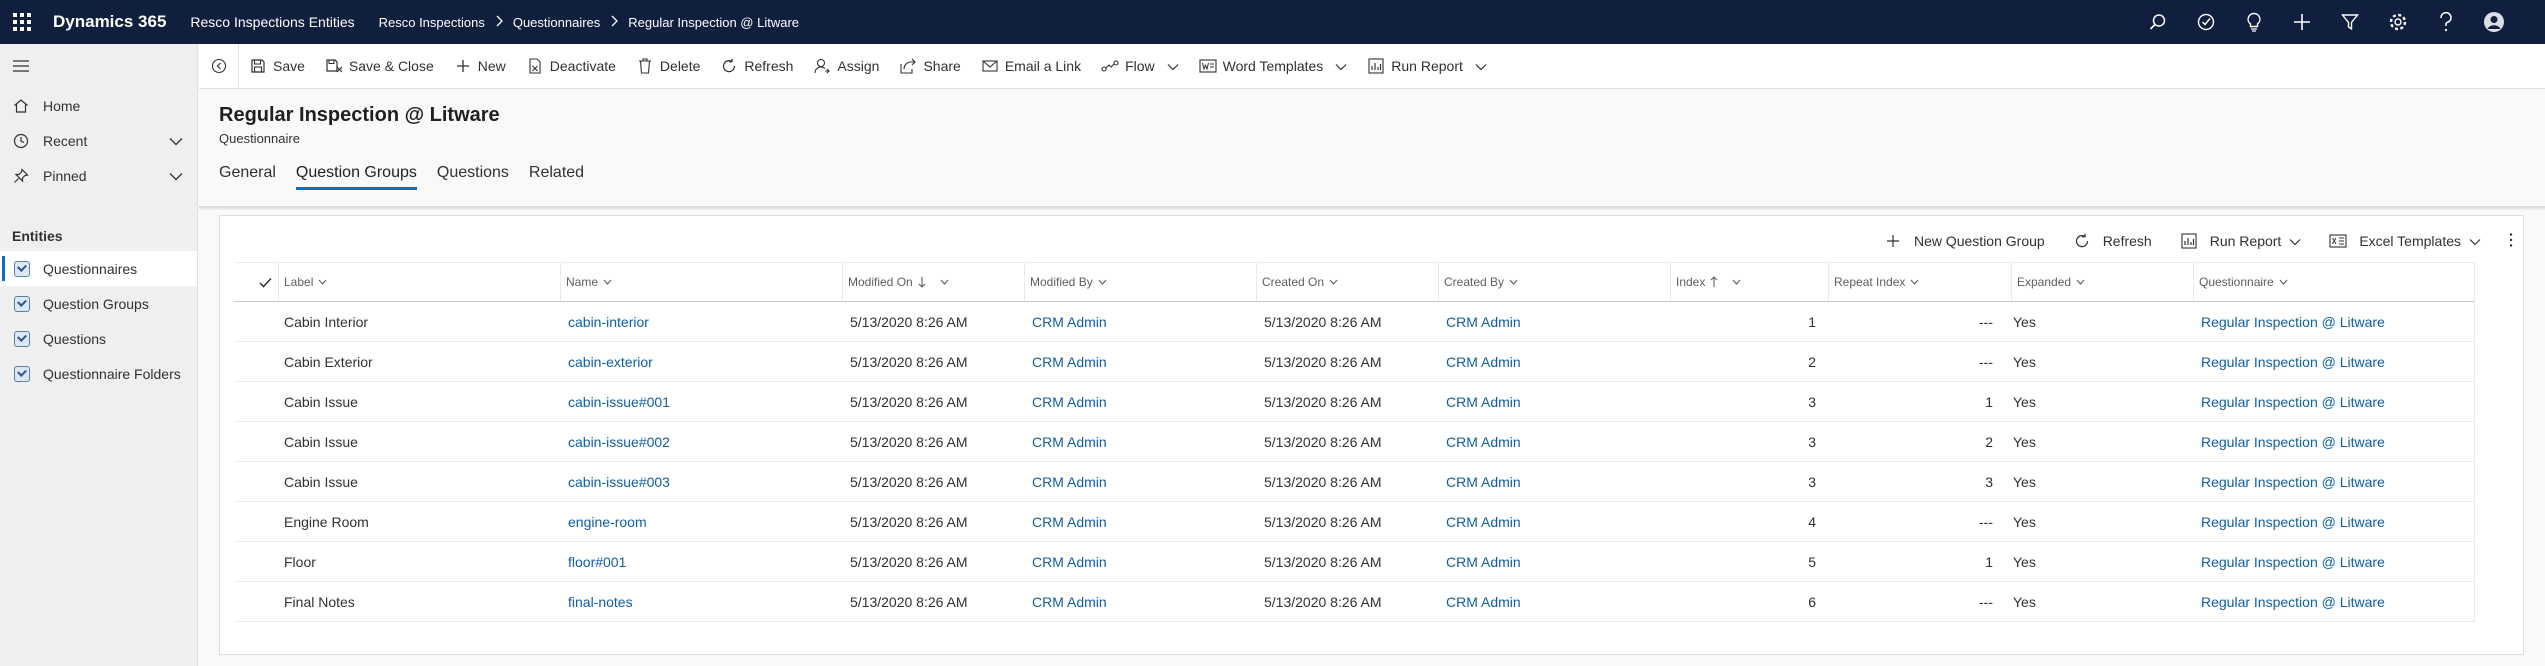 The image size is (2545, 666). What do you see at coordinates (701, 361) in the screenshot?
I see `cell-name-link: cabin-exterior` at bounding box center [701, 361].